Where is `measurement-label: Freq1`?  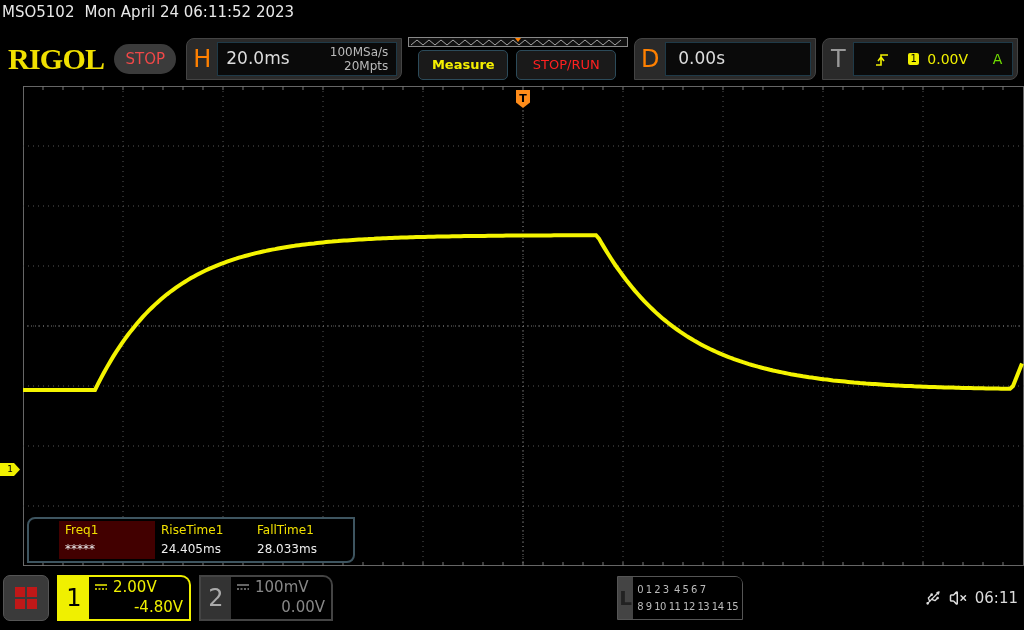 measurement-label: Freq1 is located at coordinates (82, 530).